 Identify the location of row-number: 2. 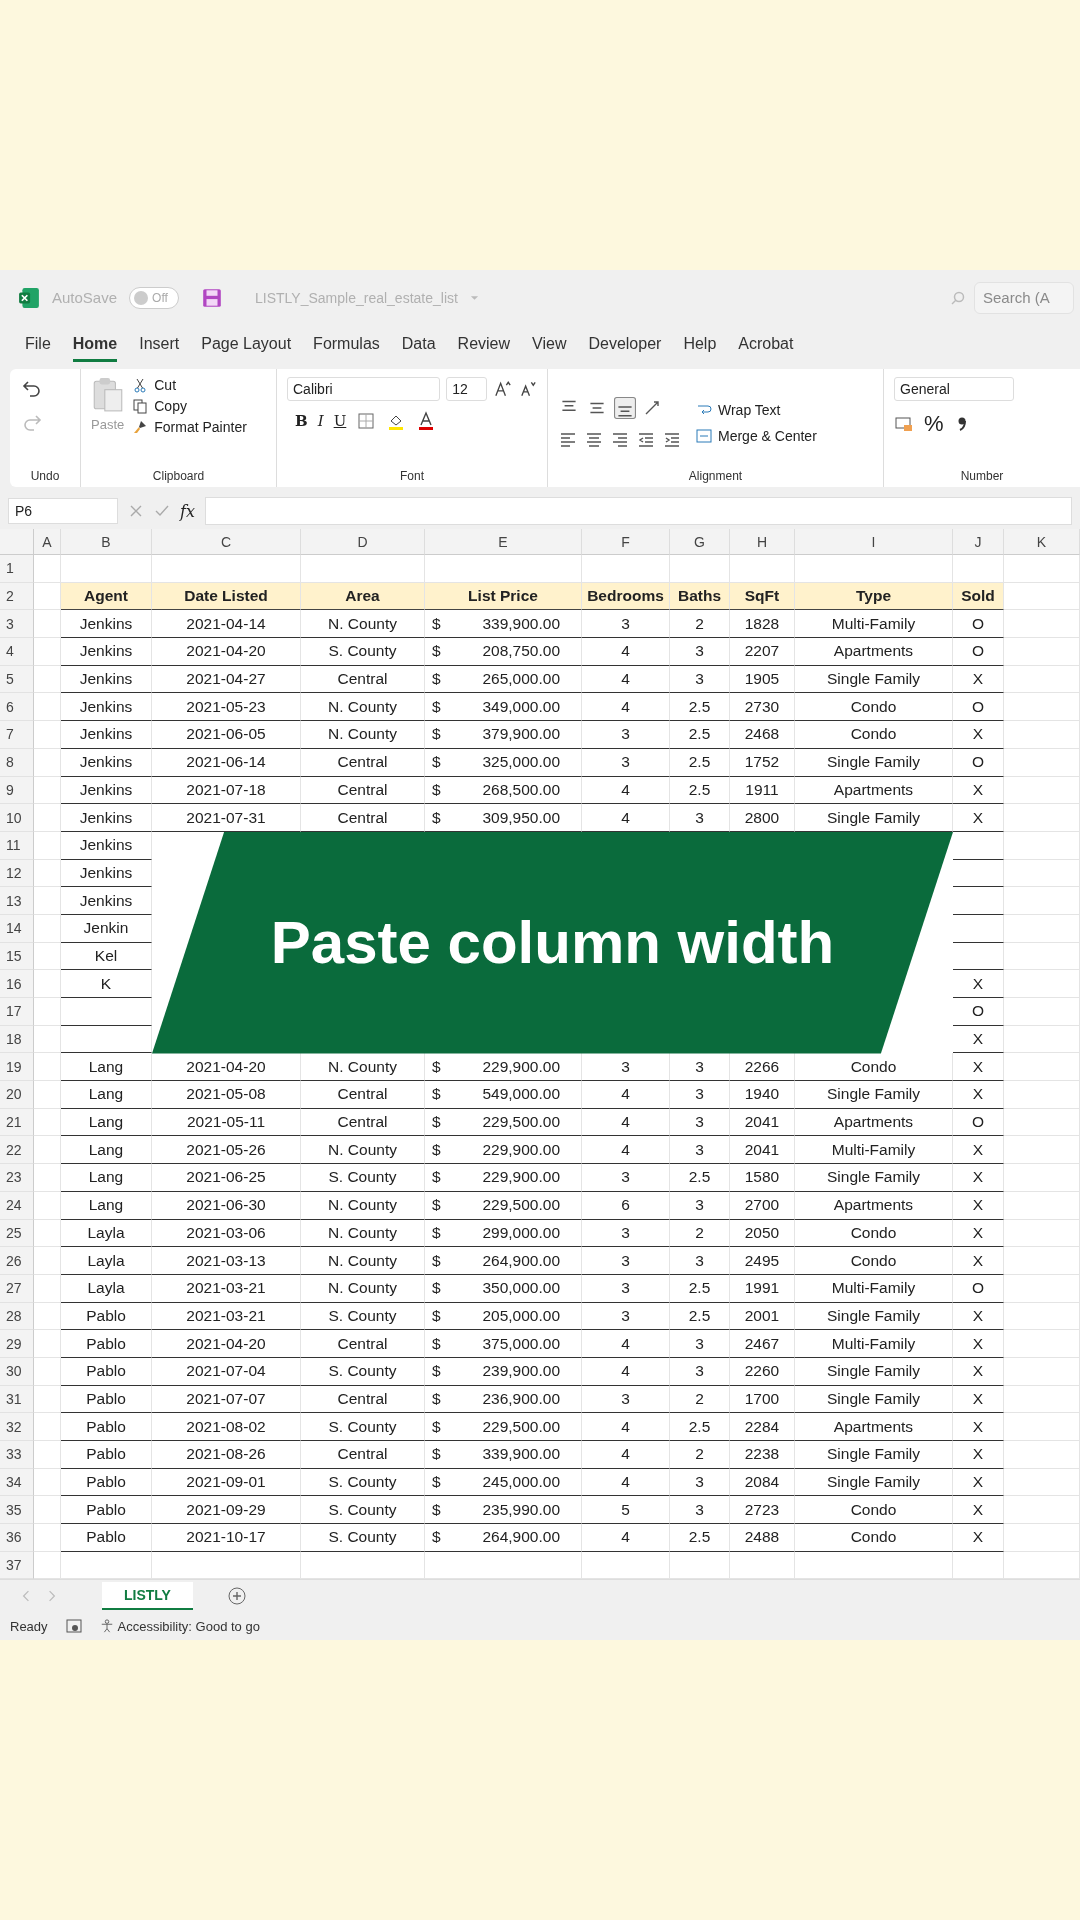
(17, 596).